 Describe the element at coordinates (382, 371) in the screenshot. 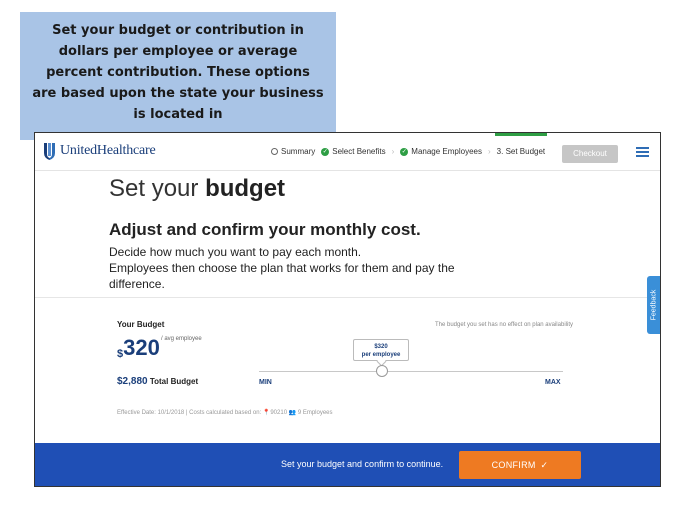

I see `budget-slider-handle` at that location.